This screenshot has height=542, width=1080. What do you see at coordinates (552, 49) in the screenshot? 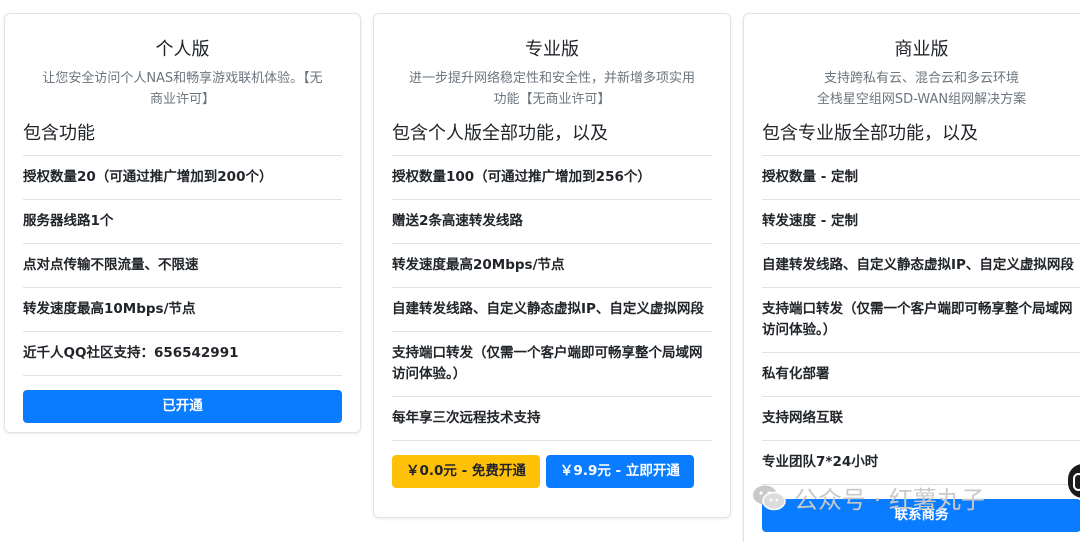
I see `plan-title: 专业版` at bounding box center [552, 49].